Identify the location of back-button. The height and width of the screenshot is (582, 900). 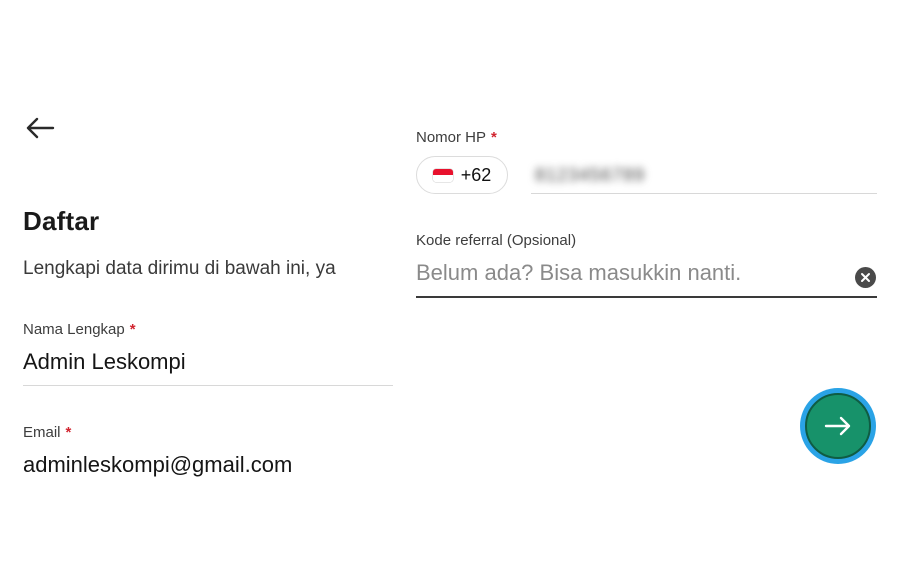
(40, 128).